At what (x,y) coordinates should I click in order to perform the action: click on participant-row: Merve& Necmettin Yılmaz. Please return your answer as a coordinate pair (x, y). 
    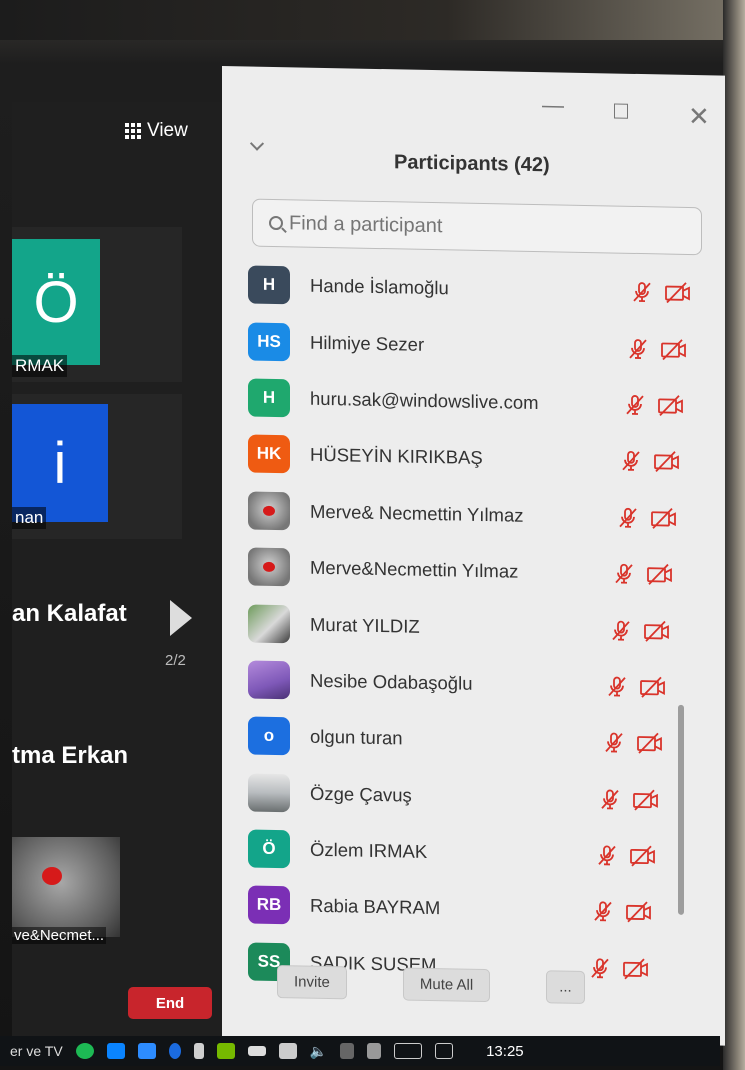
    Looking at the image, I should click on (468, 514).